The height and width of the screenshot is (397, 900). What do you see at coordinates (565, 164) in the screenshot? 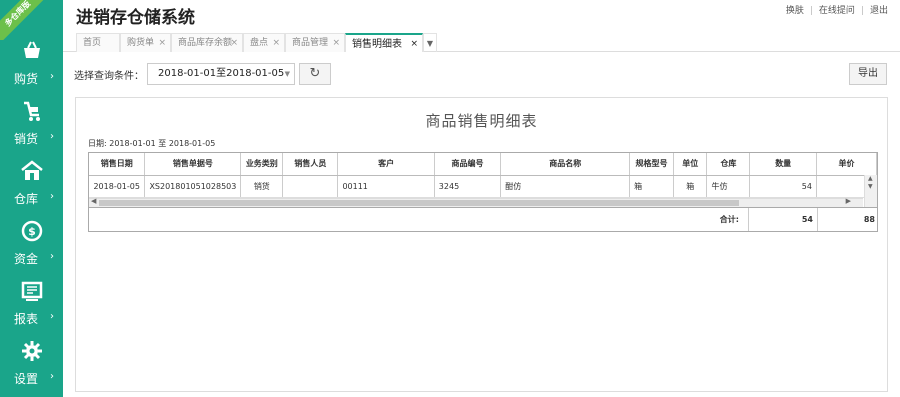
I see `column-header: 商品名称` at bounding box center [565, 164].